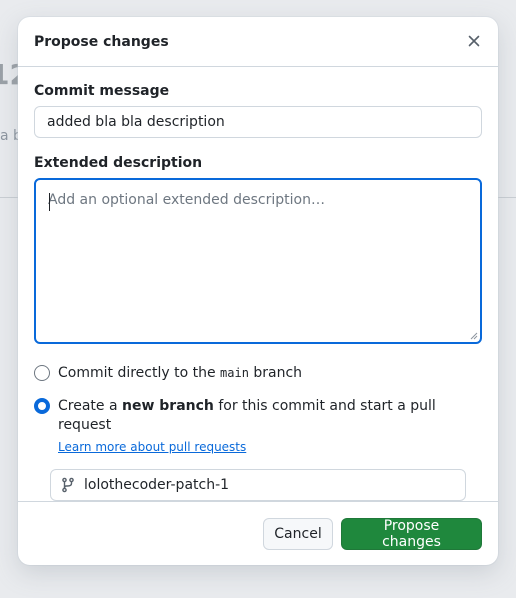 The image size is (516, 598). Describe the element at coordinates (49, 202) in the screenshot. I see `text-caret` at that location.